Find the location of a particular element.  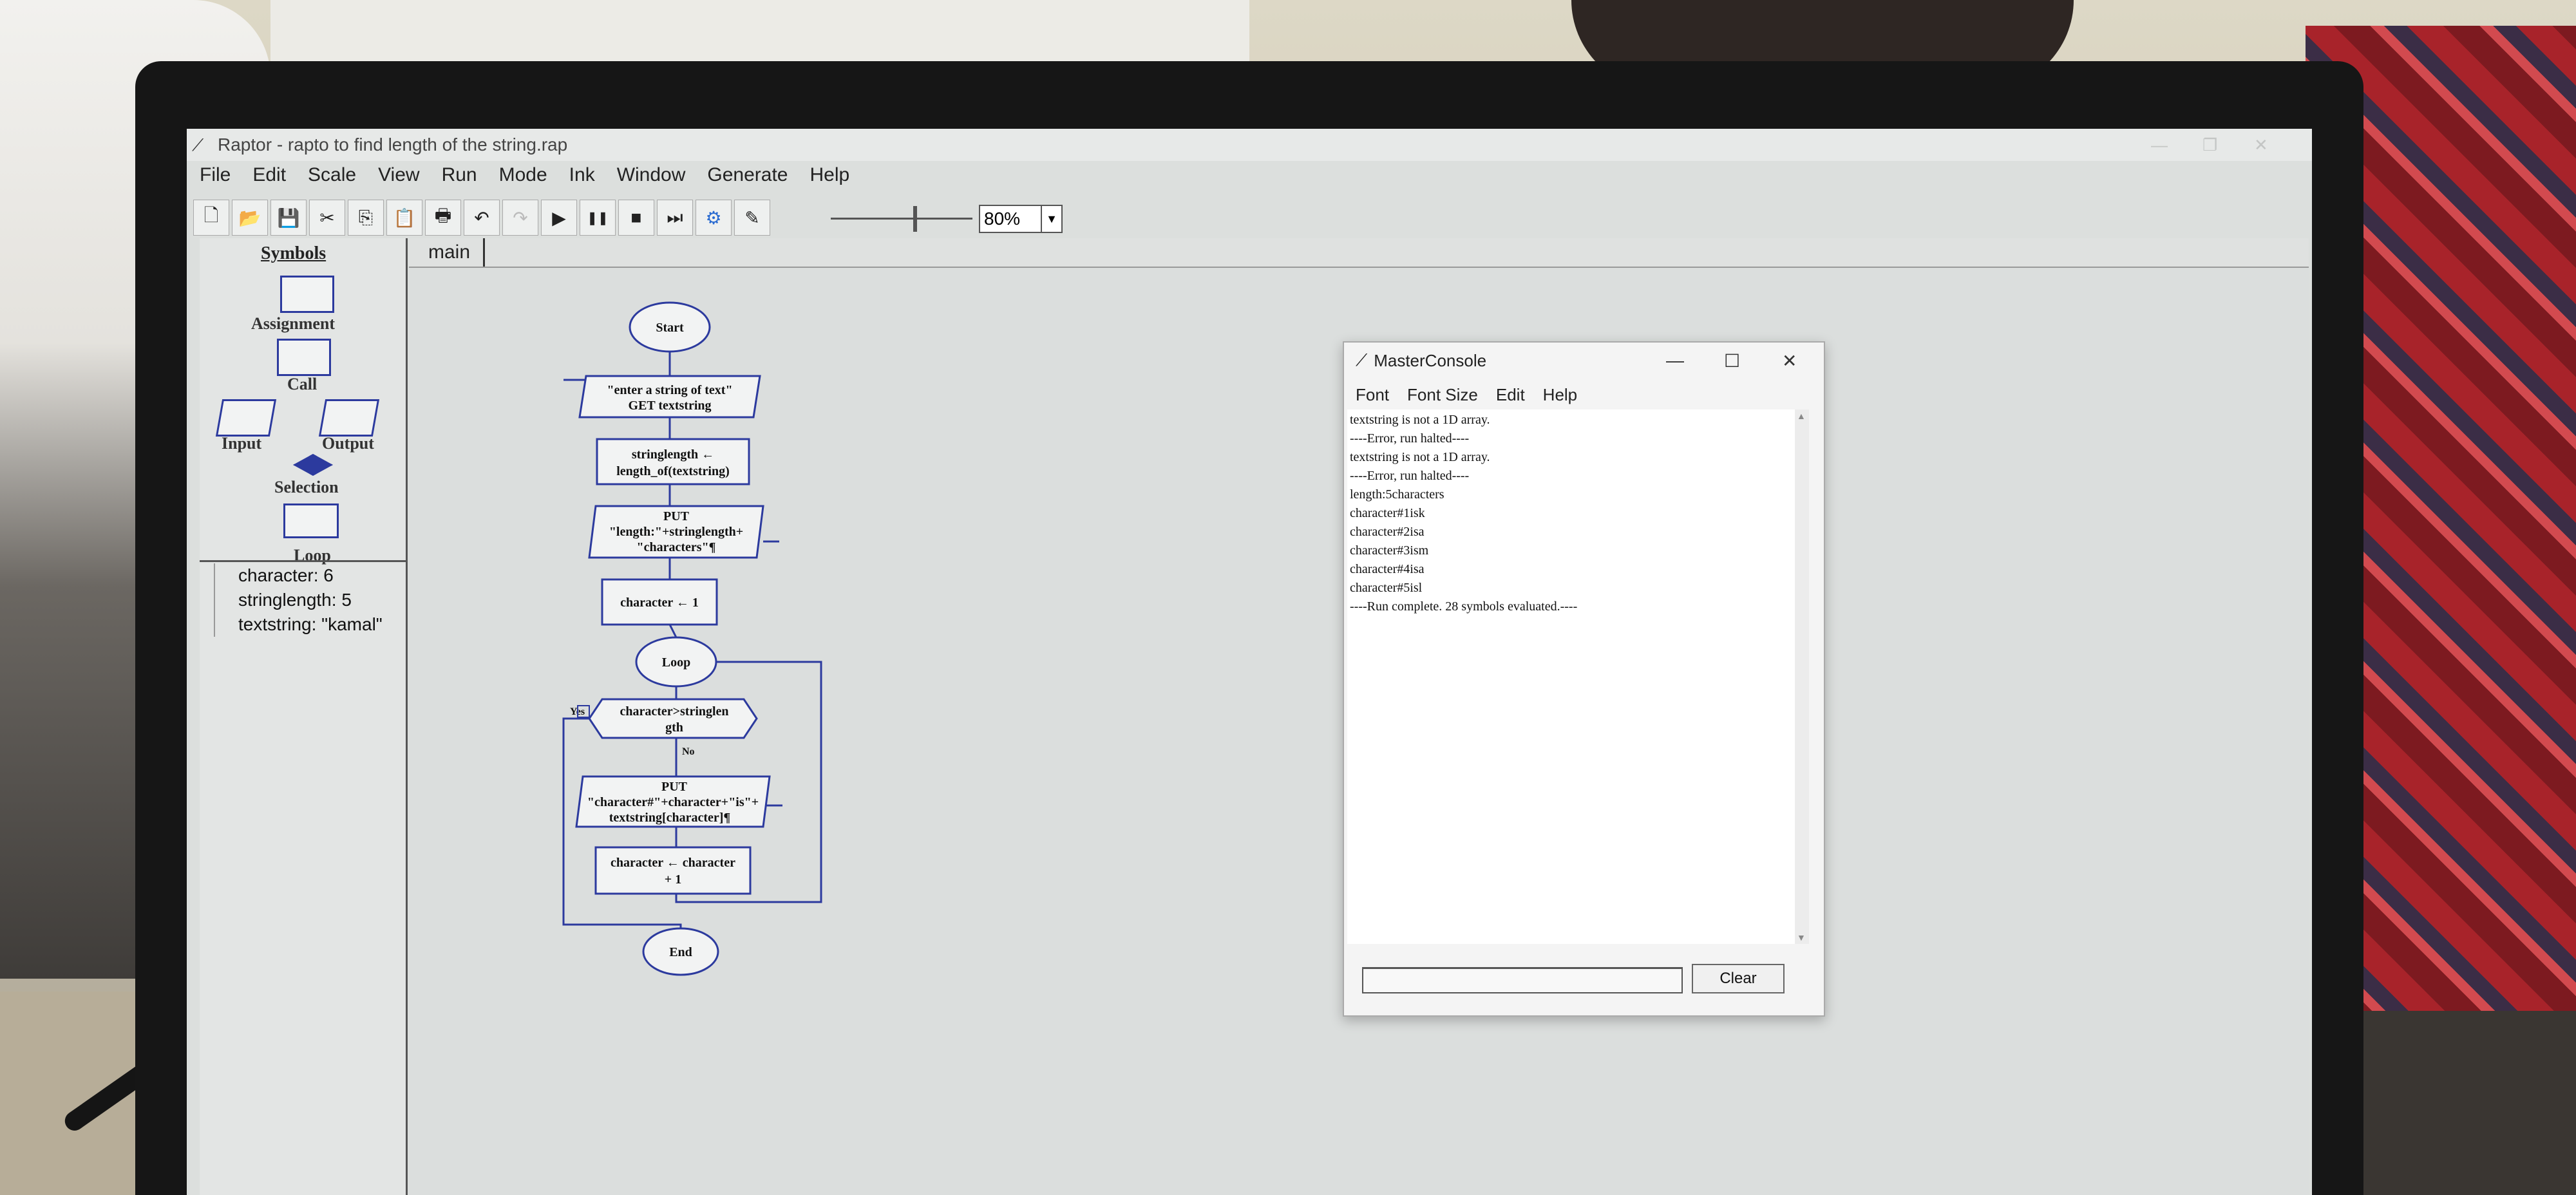

paste-icon: 📋 is located at coordinates (404, 218).